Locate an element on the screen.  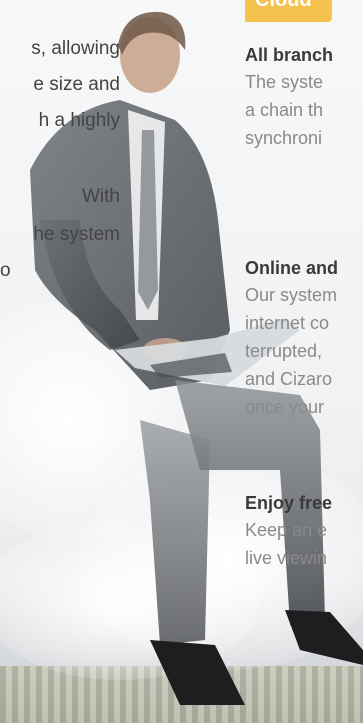
feature-text-line: Our system is located at coordinates (291, 295).